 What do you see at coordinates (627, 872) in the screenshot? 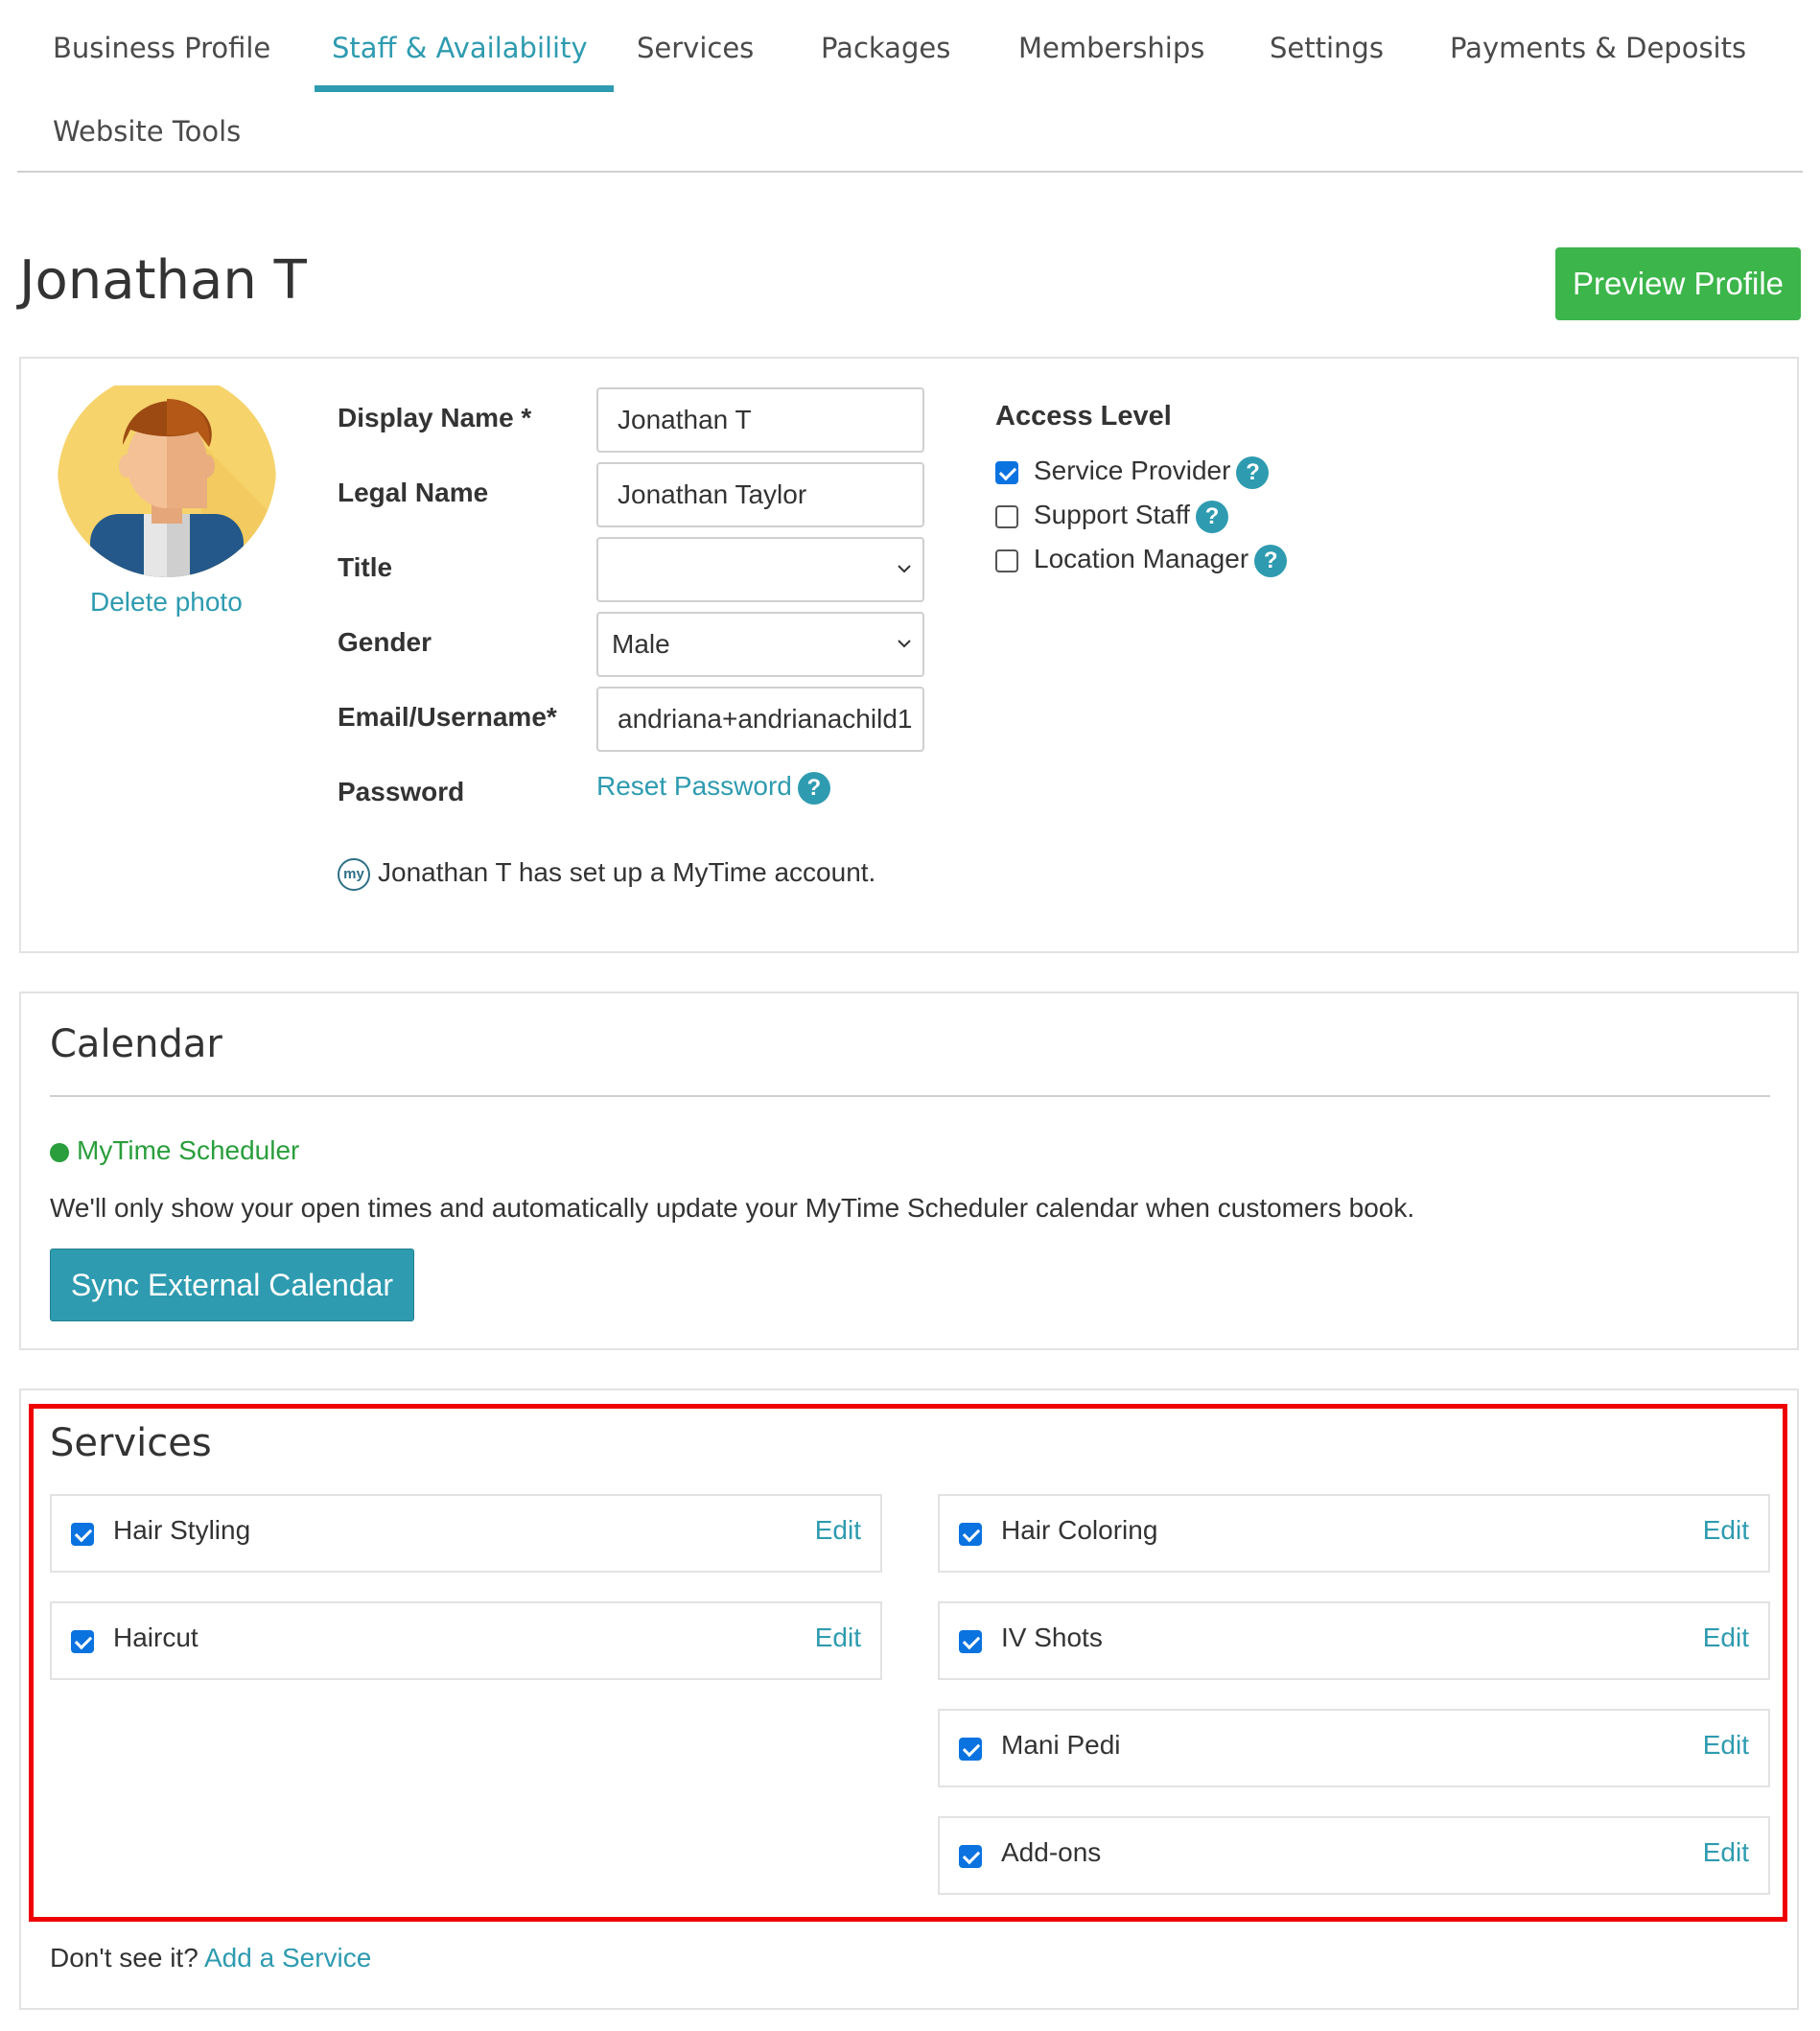
I see `mytime-note-text: Jonathan T has set up a MyTime account.` at bounding box center [627, 872].